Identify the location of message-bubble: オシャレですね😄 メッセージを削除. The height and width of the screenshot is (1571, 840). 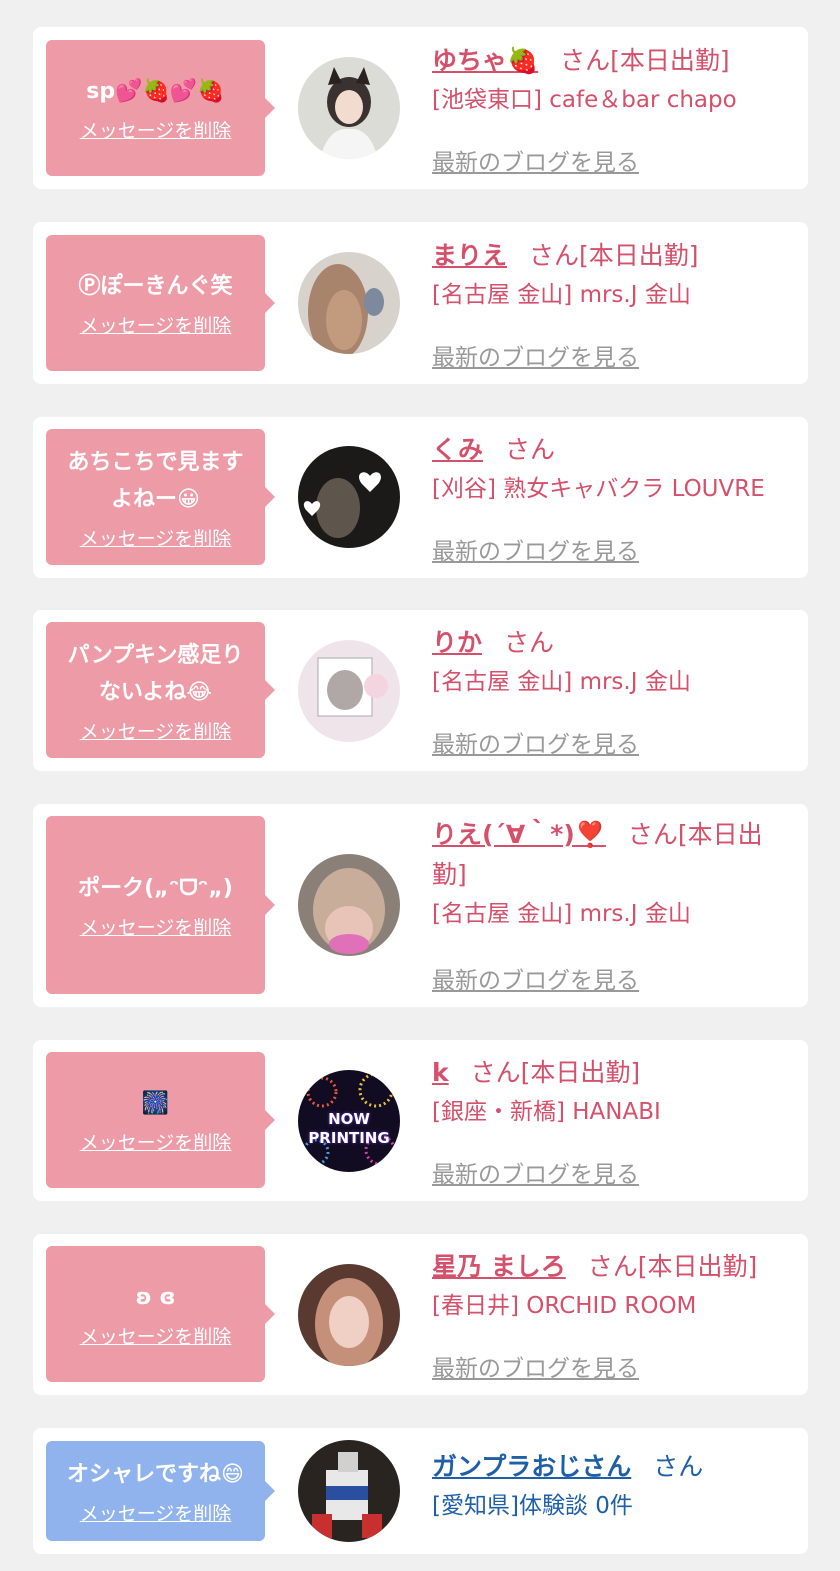
(160, 1491).